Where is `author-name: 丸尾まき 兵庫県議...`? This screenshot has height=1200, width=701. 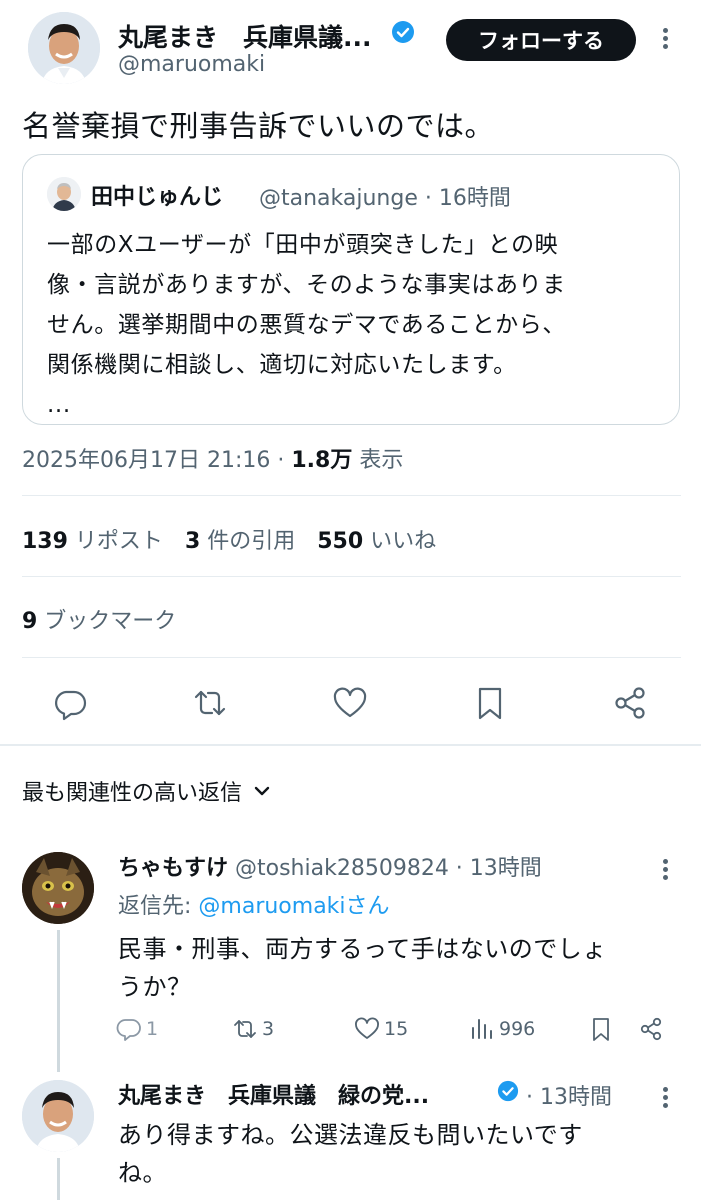
author-name: 丸尾まき 兵庫県議... is located at coordinates (245, 36).